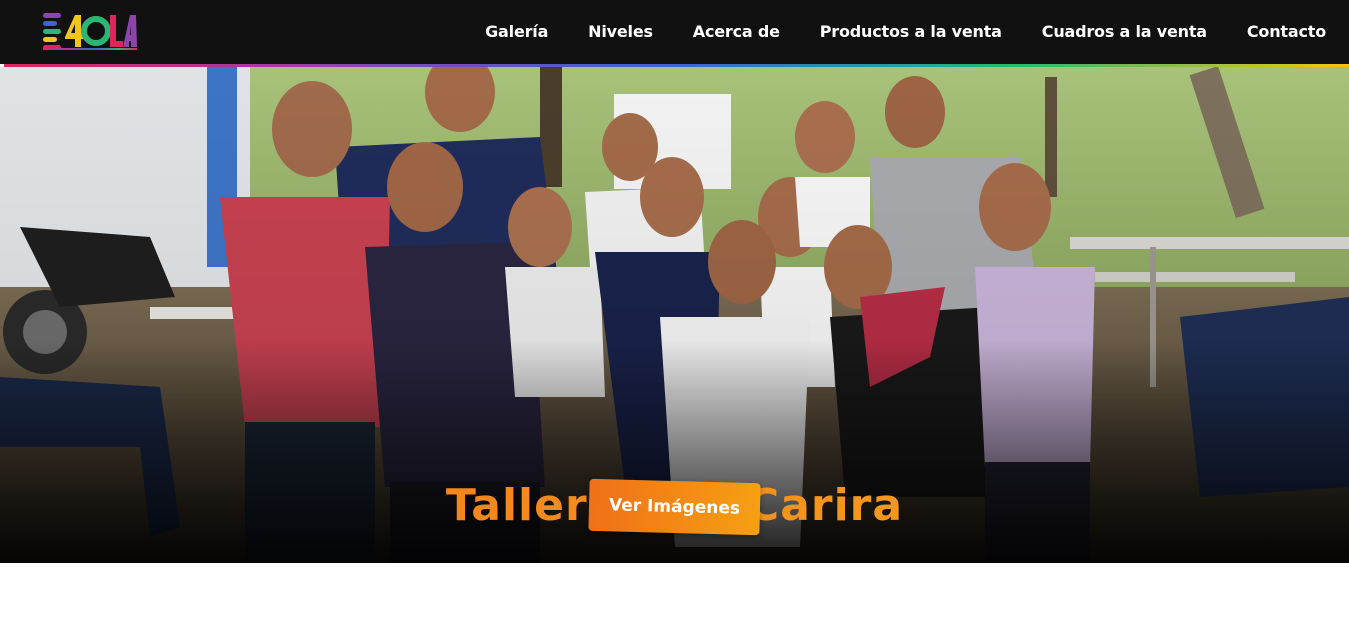 The width and height of the screenshot is (1349, 625). I want to click on nav-galeria: Galería, so click(516, 31).